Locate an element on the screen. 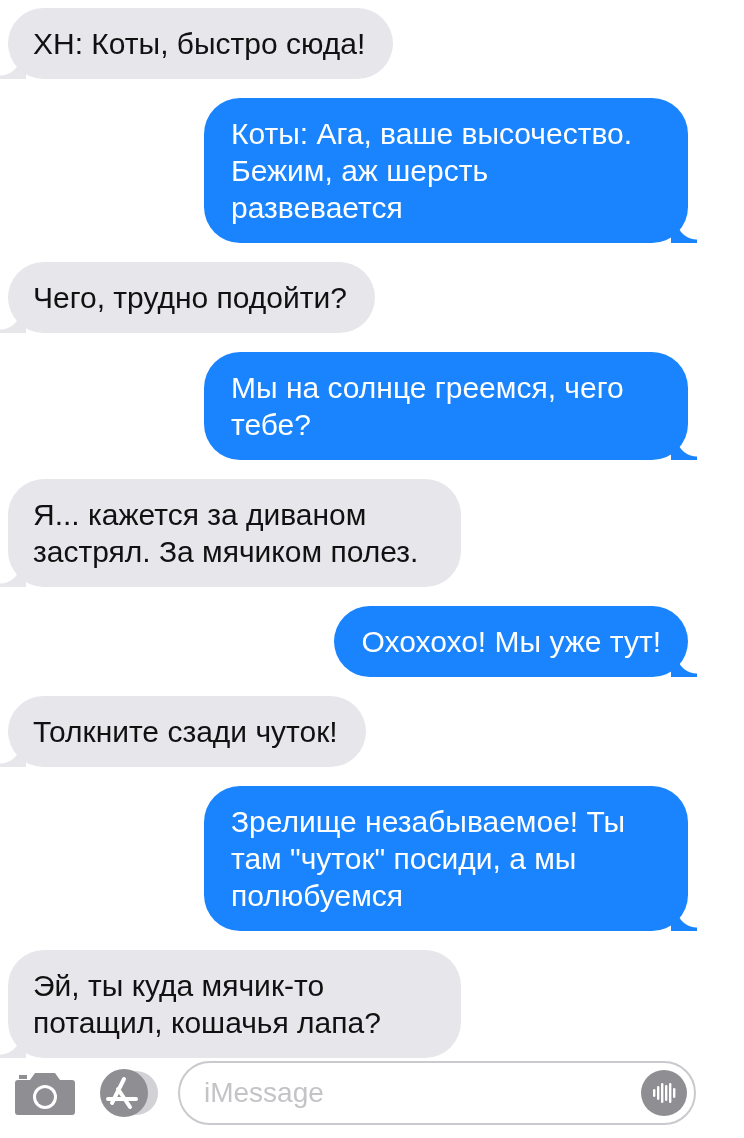  incoming-message: Я... кажется за диваном застрял. За мячиком полез. is located at coordinates (230, 533).